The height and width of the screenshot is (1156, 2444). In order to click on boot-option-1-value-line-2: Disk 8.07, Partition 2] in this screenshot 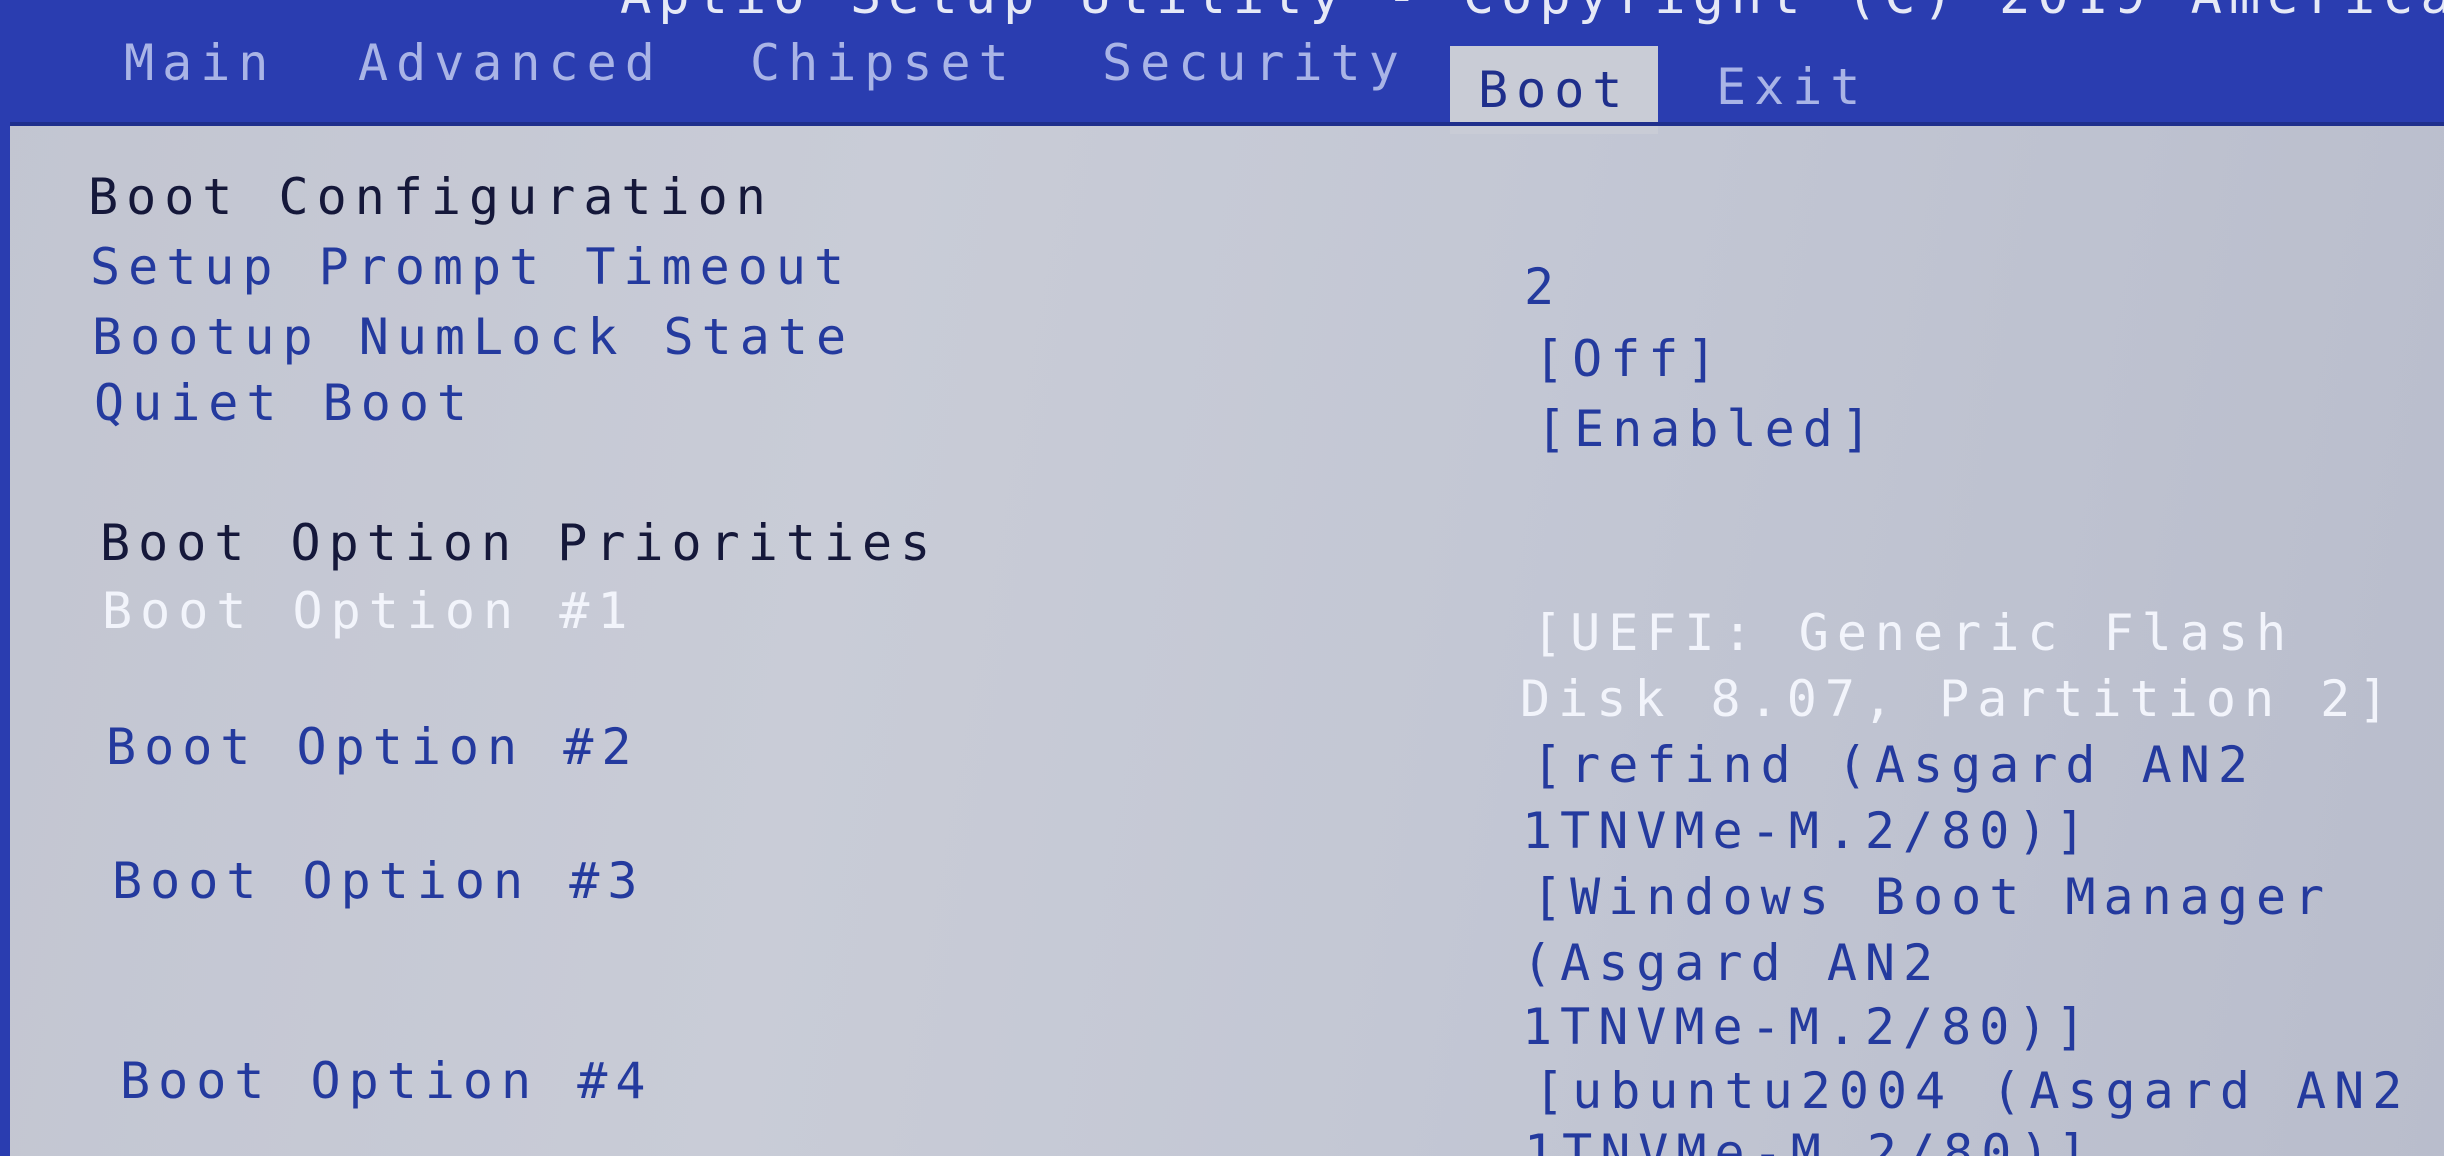, I will do `click(1958, 699)`.